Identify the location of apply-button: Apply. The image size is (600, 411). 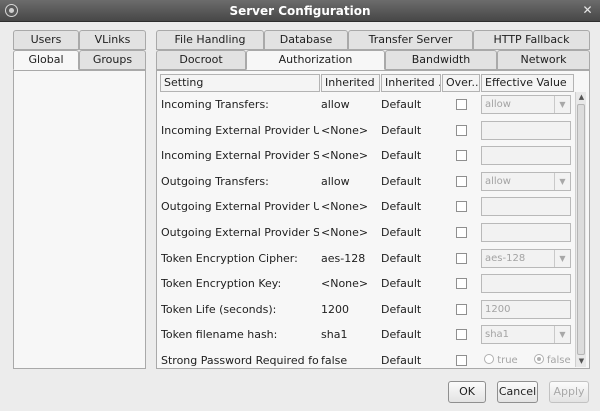
(569, 392).